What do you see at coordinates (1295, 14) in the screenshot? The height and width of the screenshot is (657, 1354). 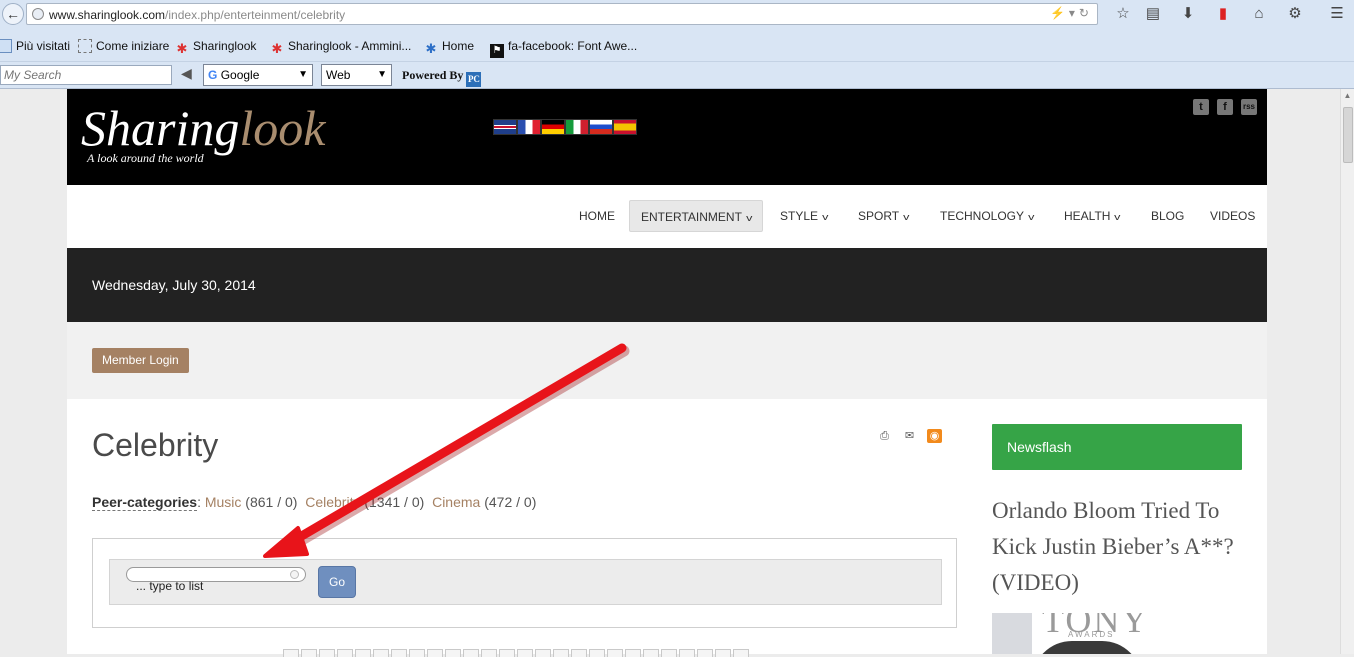 I see `extension-icon: ⚙` at bounding box center [1295, 14].